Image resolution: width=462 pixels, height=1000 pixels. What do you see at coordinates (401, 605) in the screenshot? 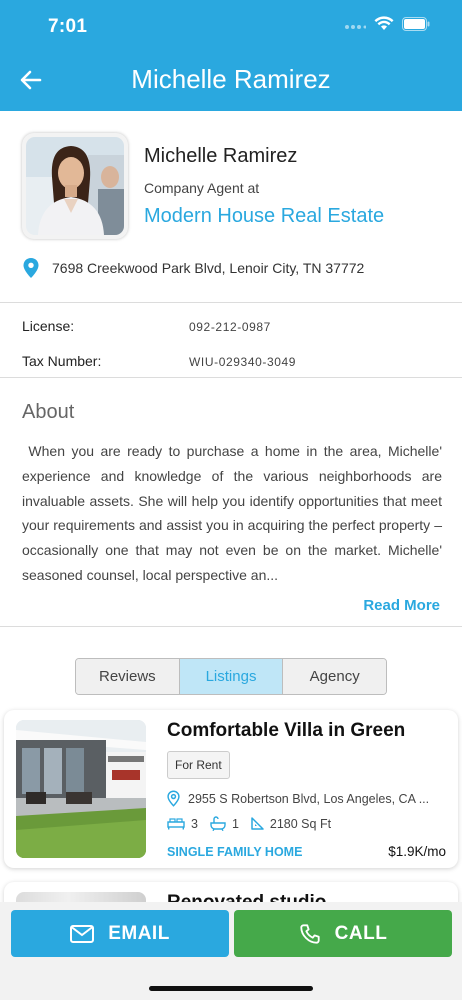
I see `read-more-link: Read More` at bounding box center [401, 605].